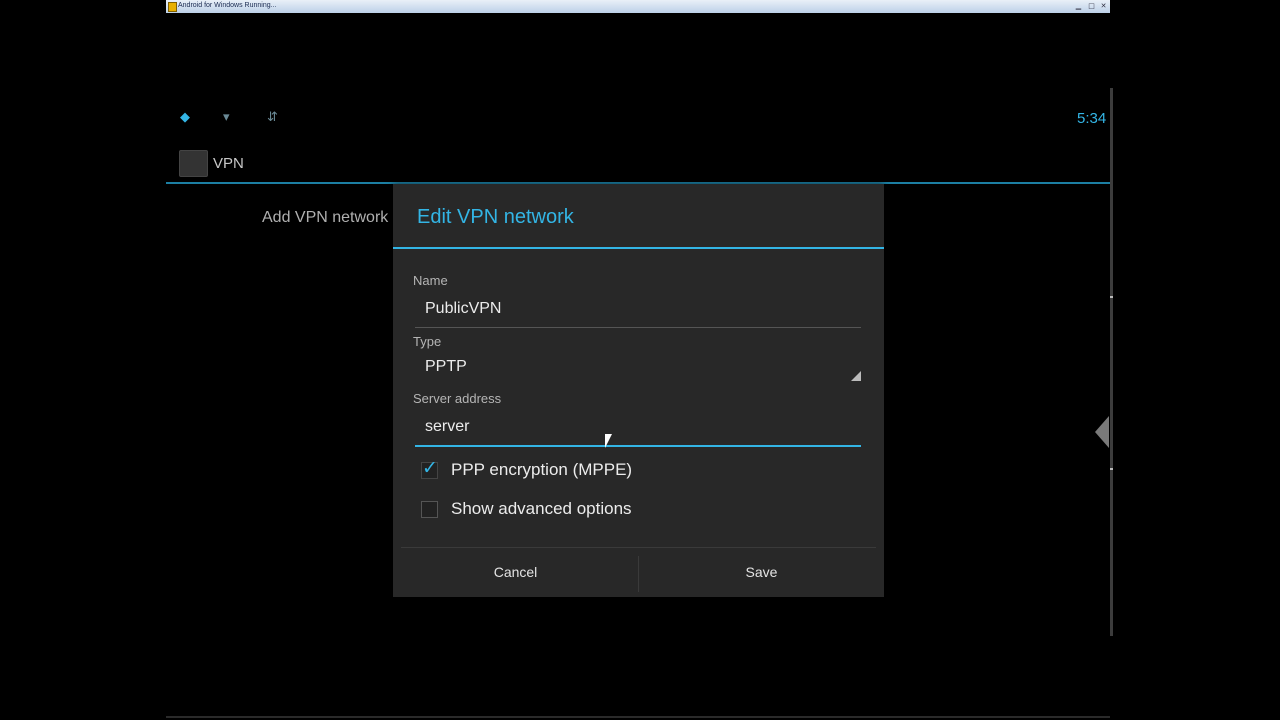  Describe the element at coordinates (1111, 362) in the screenshot. I see `window-edge` at that location.